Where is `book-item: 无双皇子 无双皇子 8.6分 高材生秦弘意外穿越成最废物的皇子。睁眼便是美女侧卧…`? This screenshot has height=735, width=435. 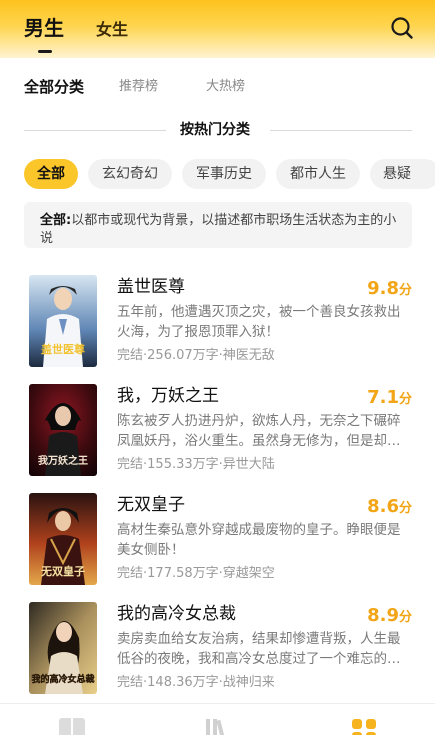 book-item: 无双皇子 无双皇子 8.6分 高材生秦弘意外穿越成最废物的皇子。睁眼便是美女侧卧… is located at coordinates (217, 543).